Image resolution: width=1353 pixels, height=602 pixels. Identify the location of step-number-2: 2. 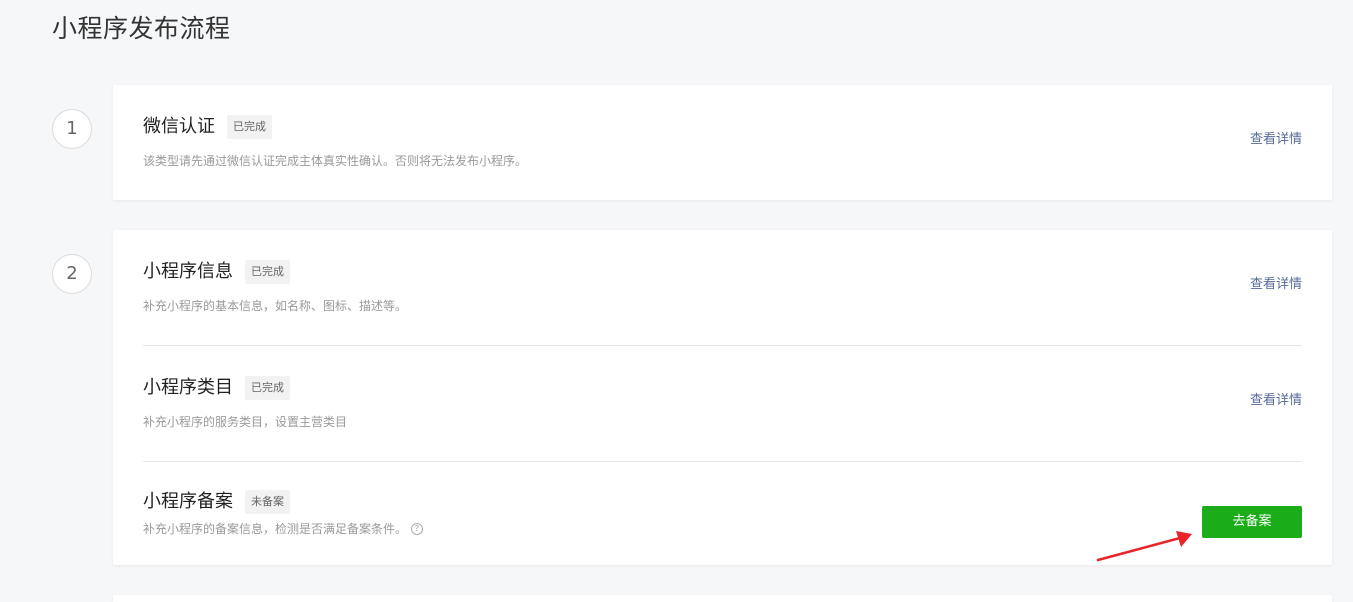
(72, 274).